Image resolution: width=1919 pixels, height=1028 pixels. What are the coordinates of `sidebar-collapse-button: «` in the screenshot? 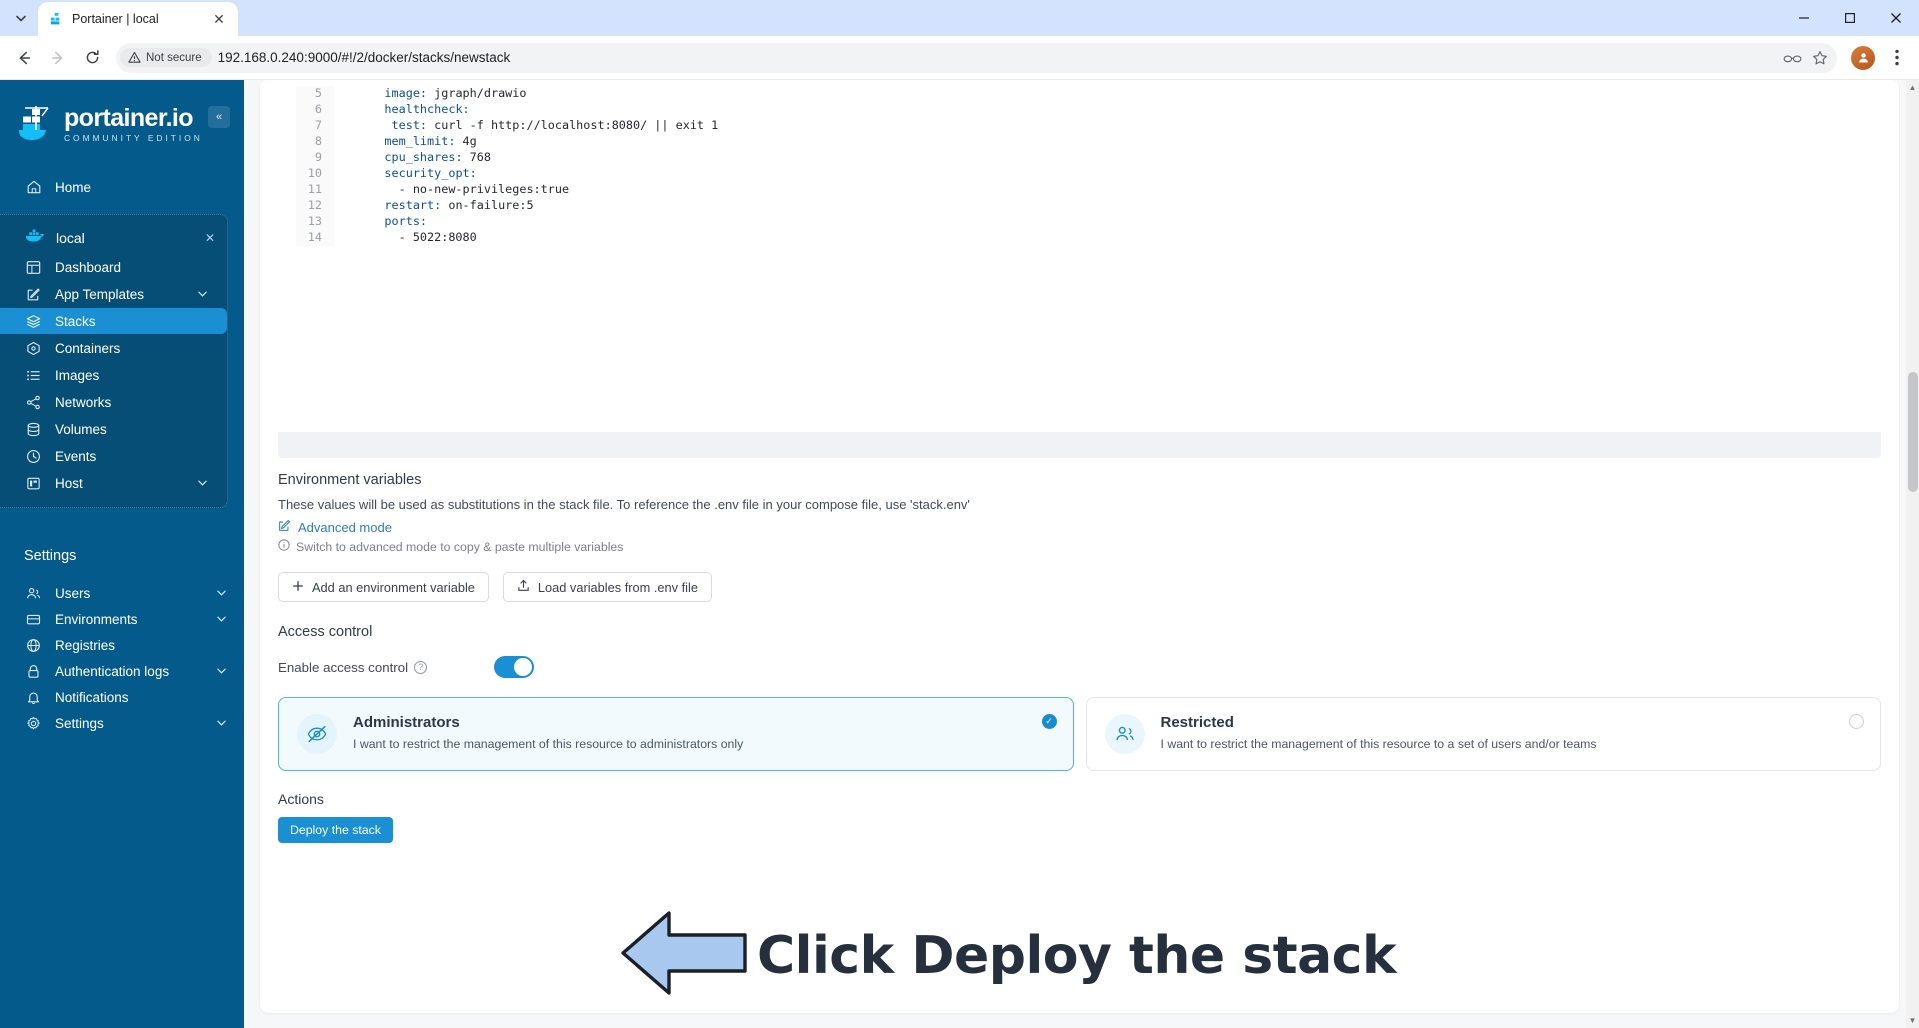 It's located at (219, 117).